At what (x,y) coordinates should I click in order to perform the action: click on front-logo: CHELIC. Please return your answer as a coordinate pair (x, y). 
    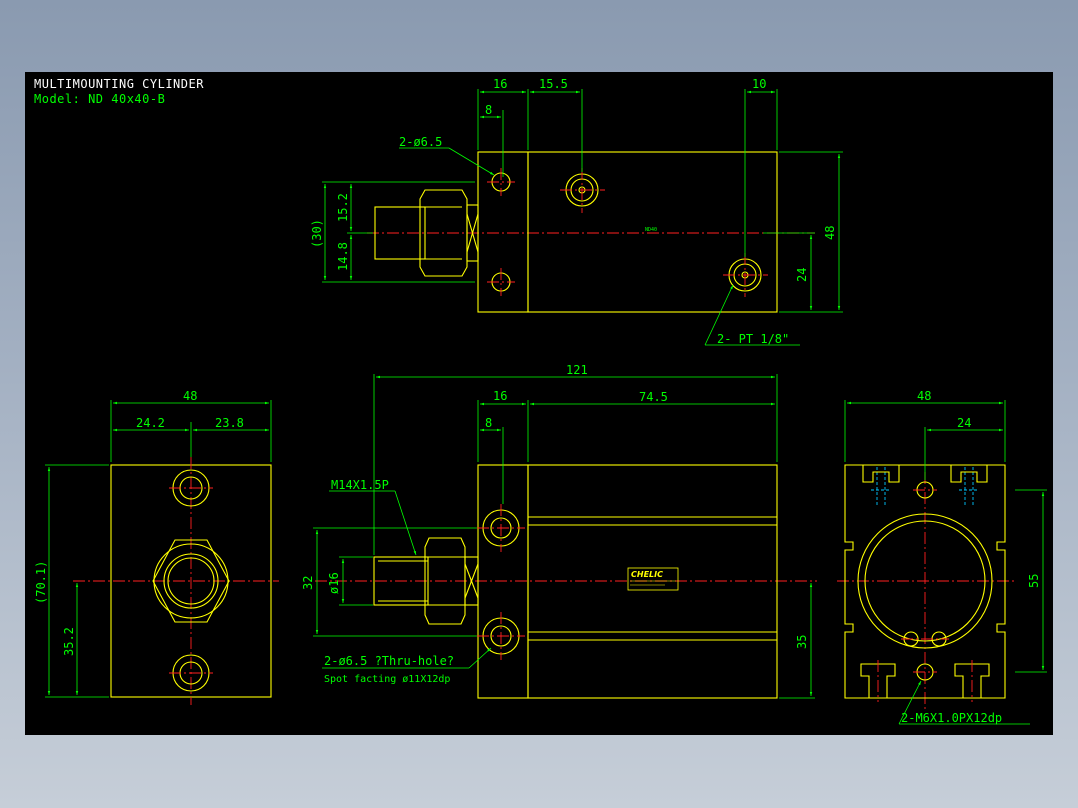
    Looking at the image, I should click on (647, 574).